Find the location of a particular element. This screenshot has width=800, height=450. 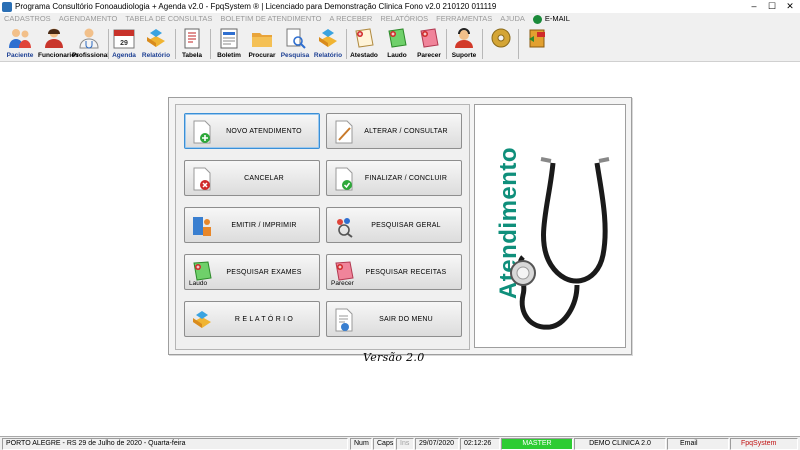

menu-email: E-MAIL is located at coordinates (551, 19).